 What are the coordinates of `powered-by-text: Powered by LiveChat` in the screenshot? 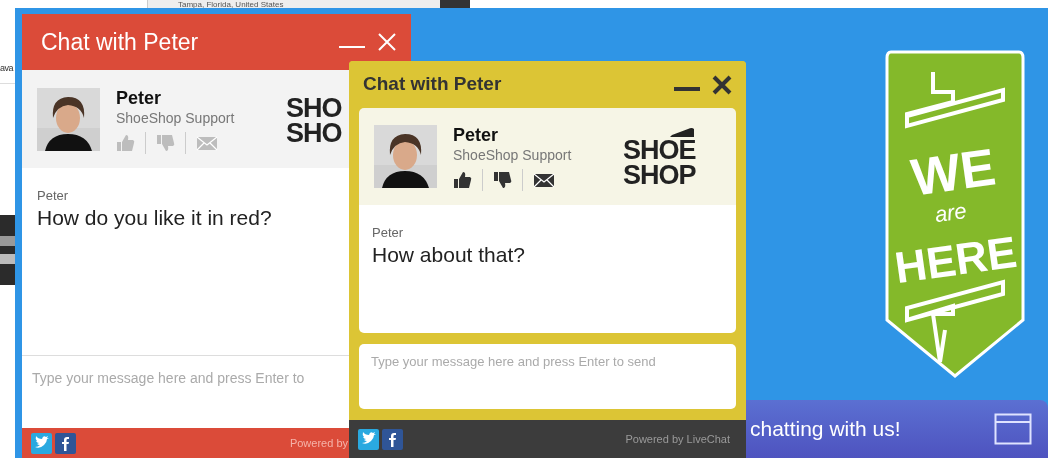 It's located at (677, 439).